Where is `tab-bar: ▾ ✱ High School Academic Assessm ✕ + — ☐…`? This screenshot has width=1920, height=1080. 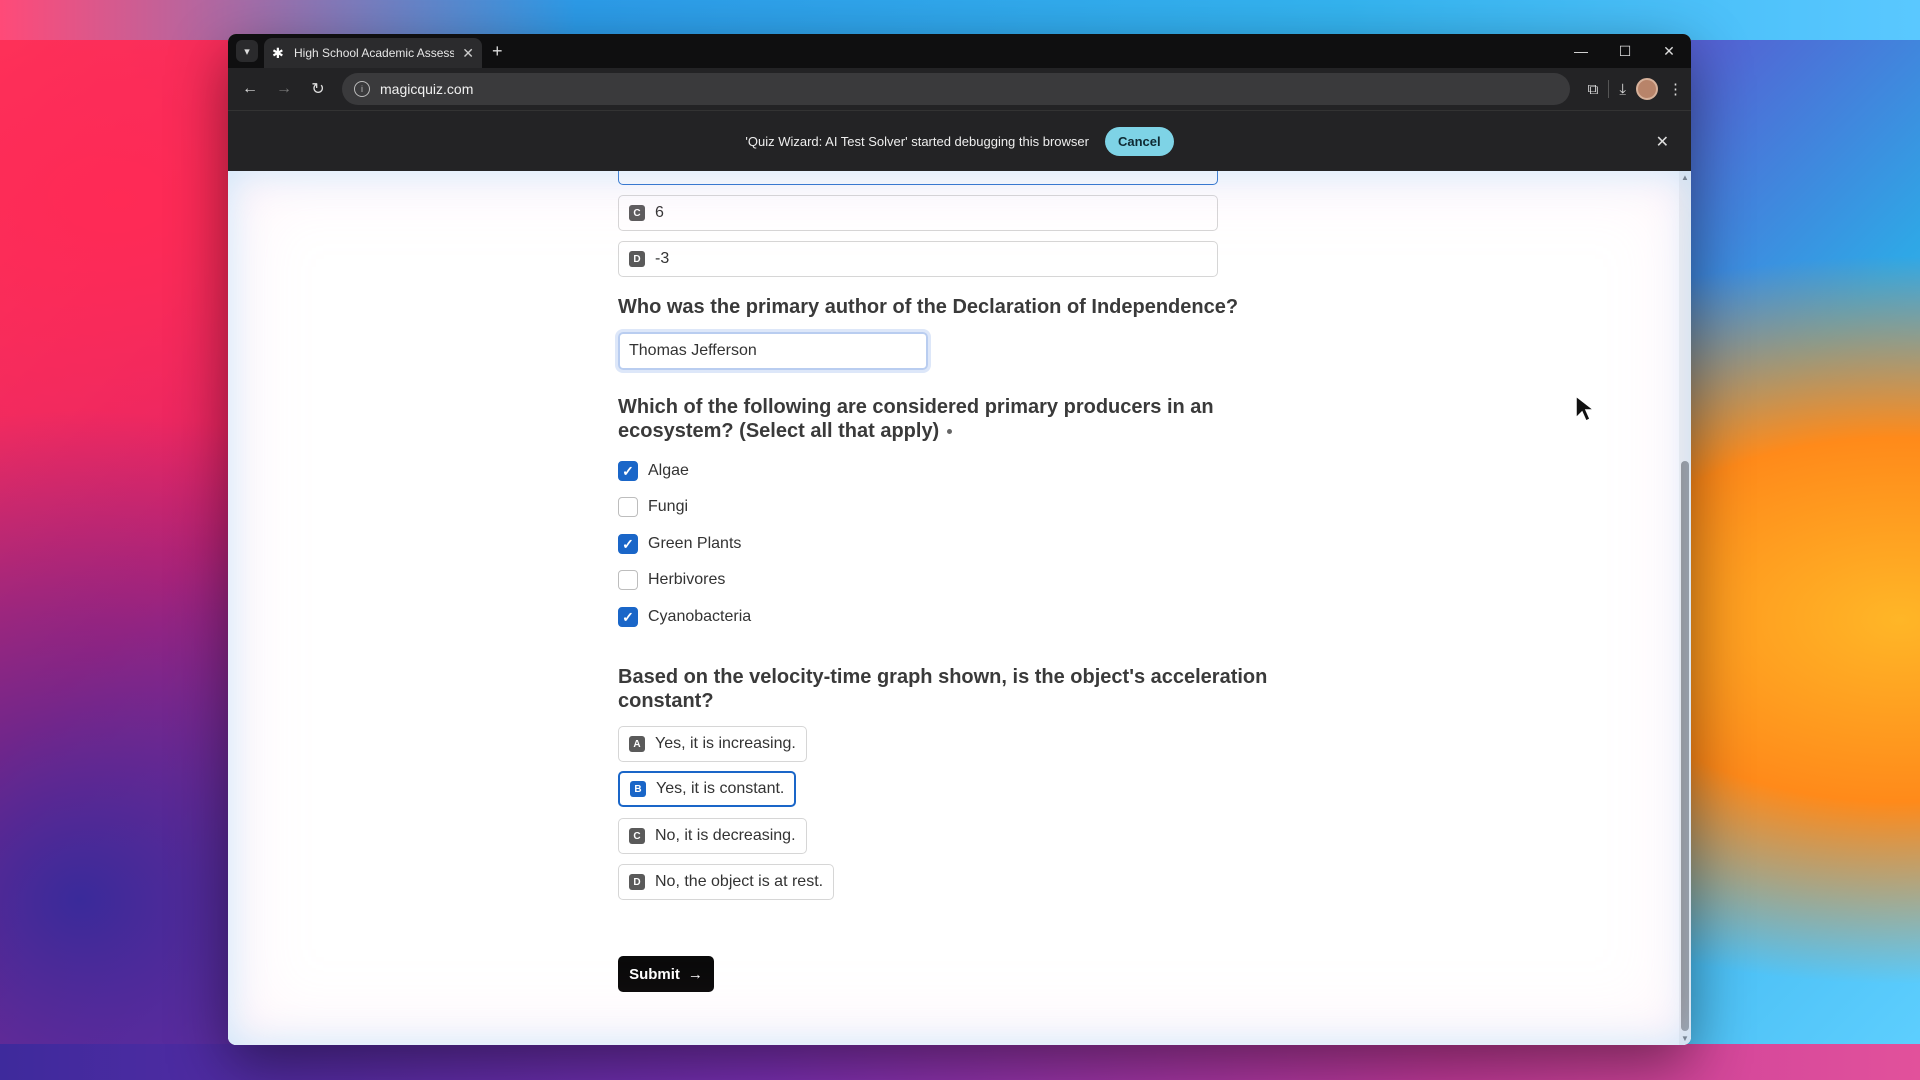 tab-bar: ▾ ✱ High School Academic Assessm ✕ + — ☐… is located at coordinates (959, 51).